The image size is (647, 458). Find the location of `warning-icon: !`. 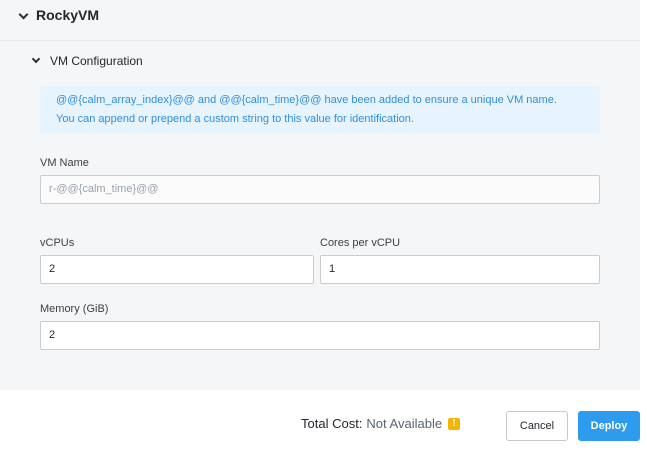

warning-icon: ! is located at coordinates (454, 423).